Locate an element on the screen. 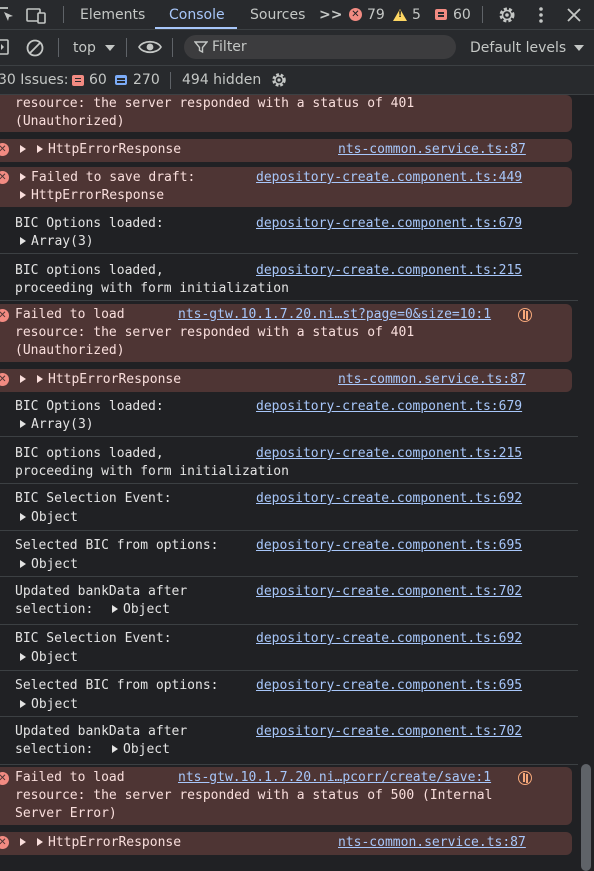 The width and height of the screenshot is (594, 871). issues-label: 30 Issues: is located at coordinates (34, 80).